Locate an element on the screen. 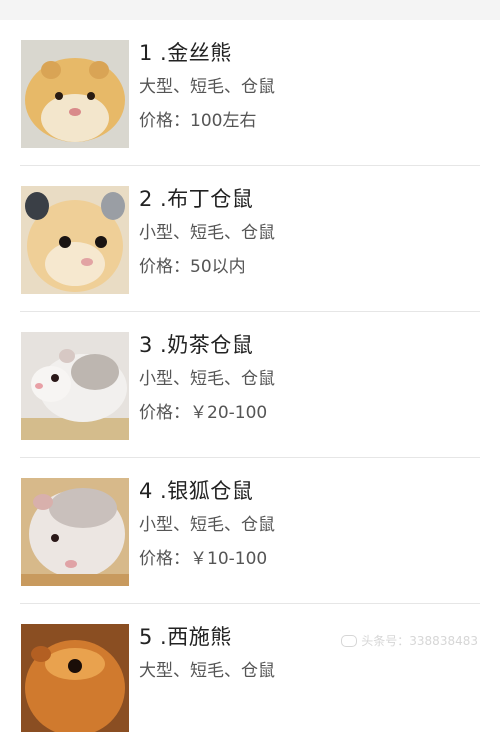 The image size is (500, 750). top-status-strip is located at coordinates (250, 10).